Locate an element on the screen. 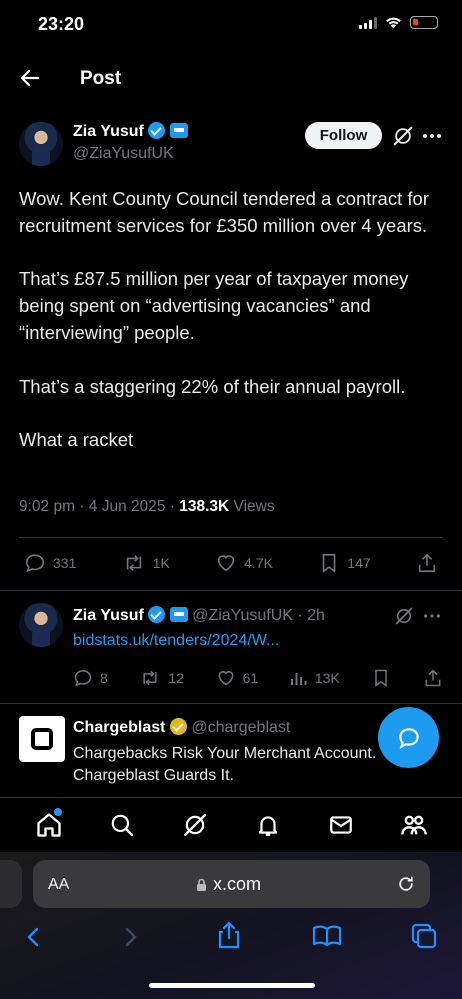 This screenshot has height=999, width=462. tab-notifications is located at coordinates (268, 825).